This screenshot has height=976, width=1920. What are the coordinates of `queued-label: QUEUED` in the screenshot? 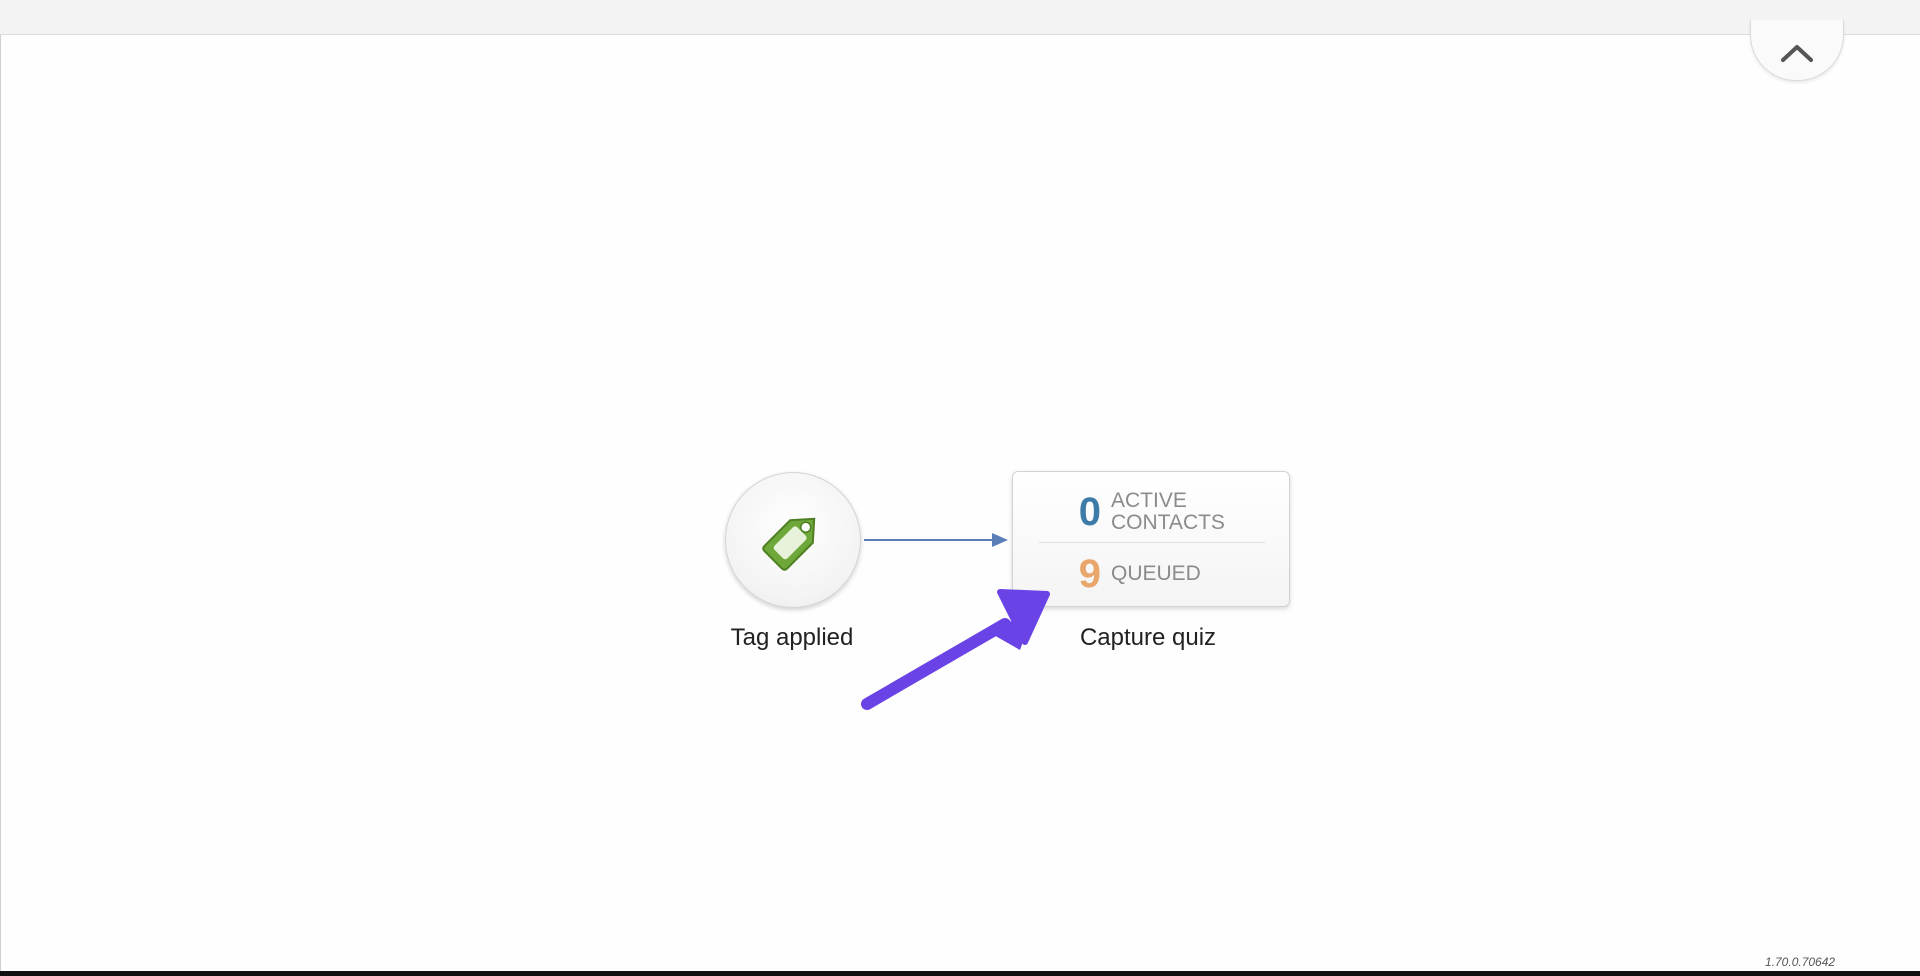 It's located at (1156, 573).